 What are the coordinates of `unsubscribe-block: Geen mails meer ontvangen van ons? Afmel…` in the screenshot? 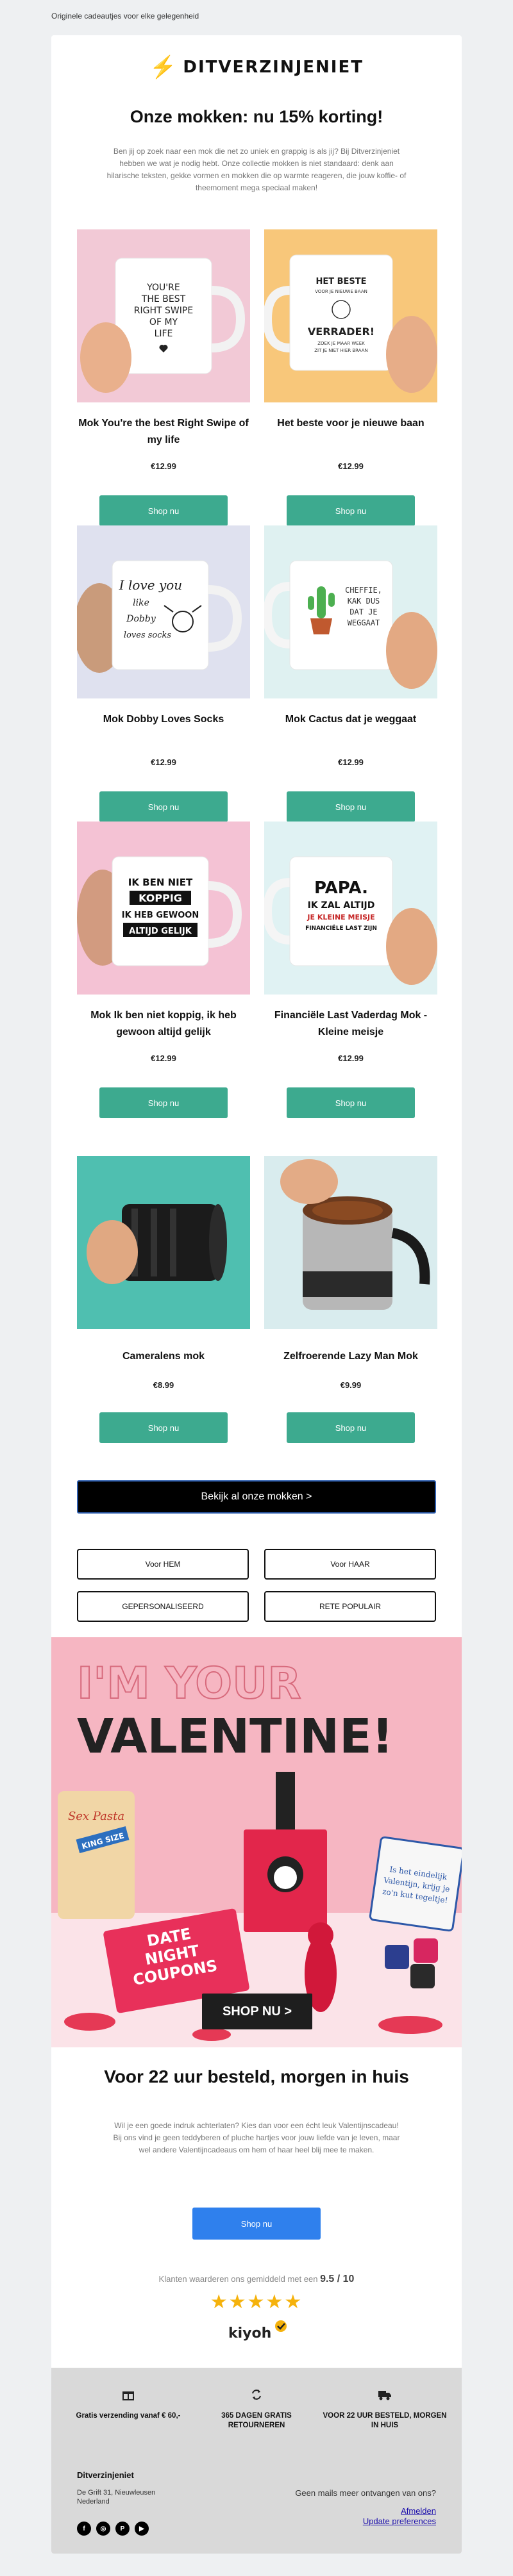 It's located at (365, 2507).